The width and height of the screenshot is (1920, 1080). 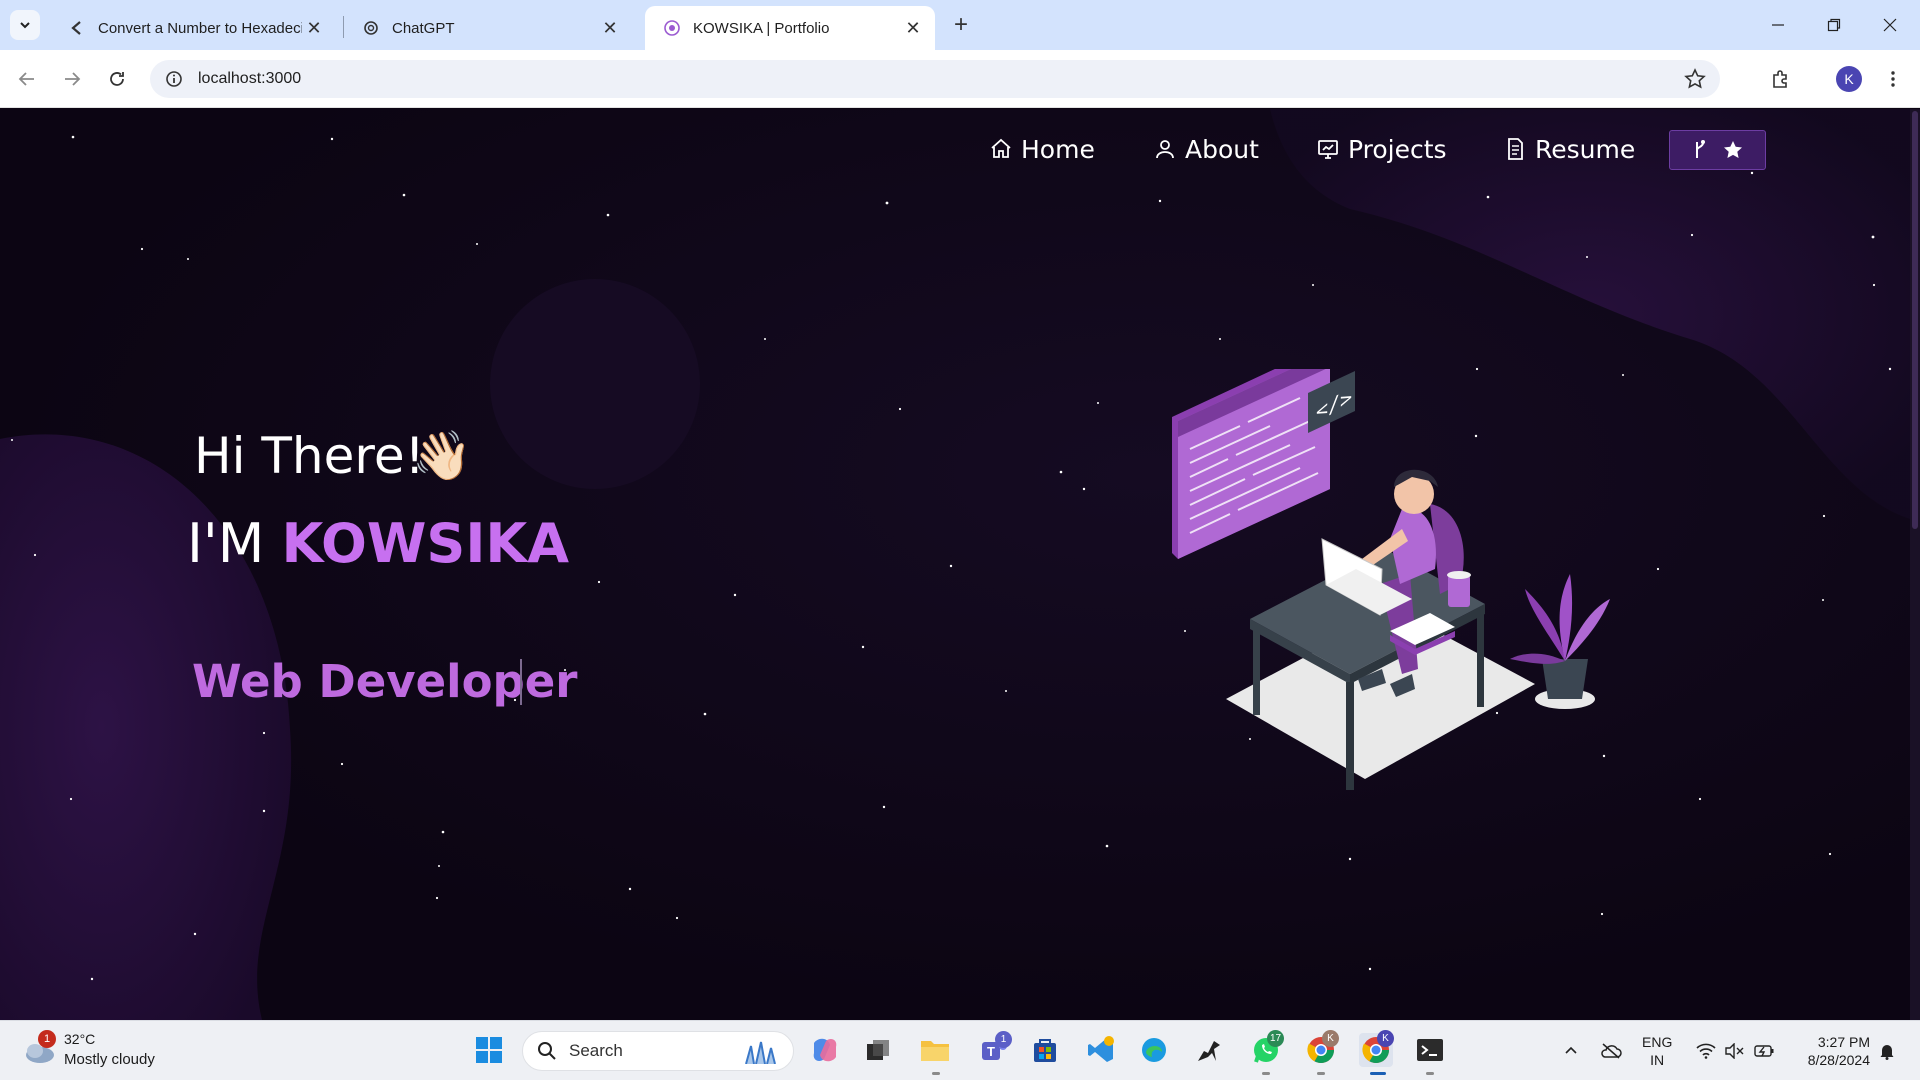 I want to click on nav-projects: Projects, so click(x=1381, y=149).